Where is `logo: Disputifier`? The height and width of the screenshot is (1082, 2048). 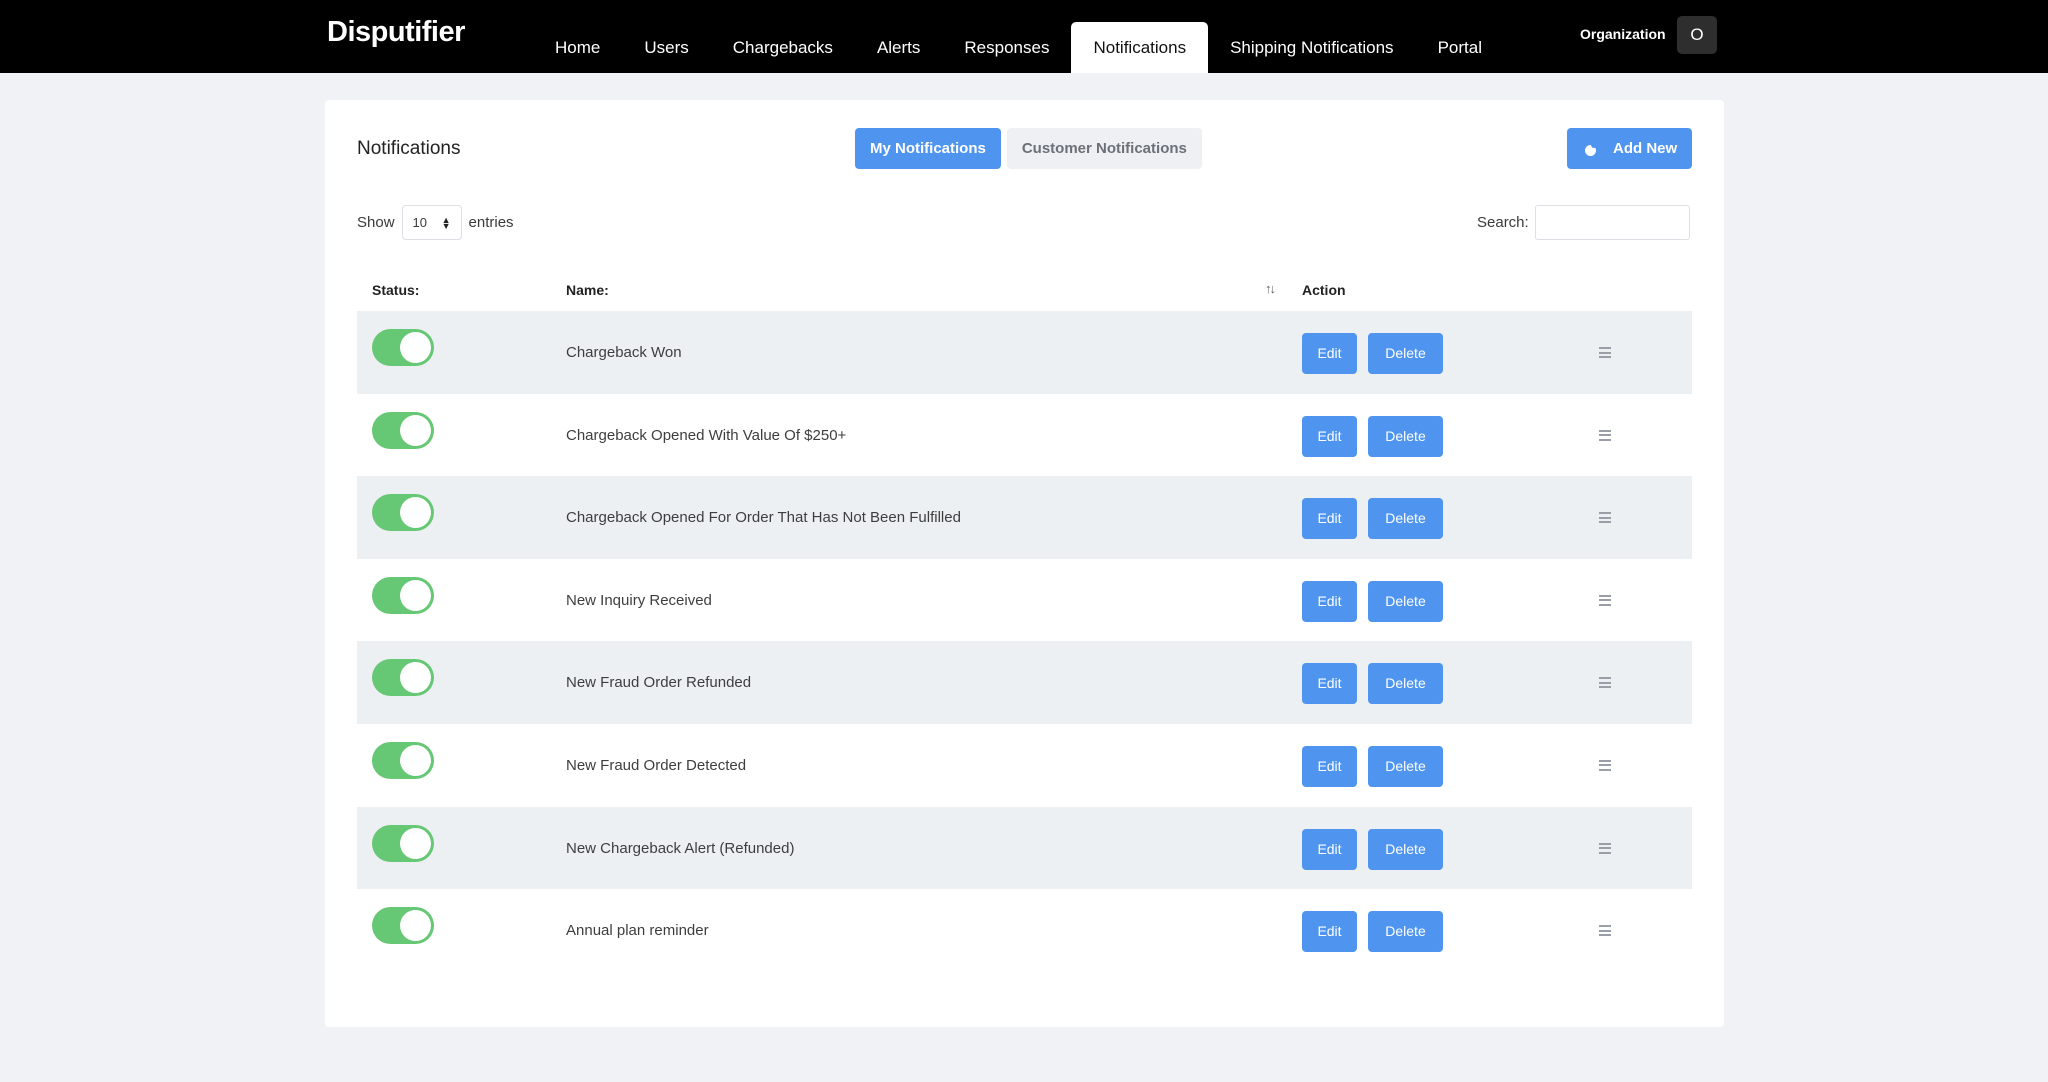
logo: Disputifier is located at coordinates (396, 32).